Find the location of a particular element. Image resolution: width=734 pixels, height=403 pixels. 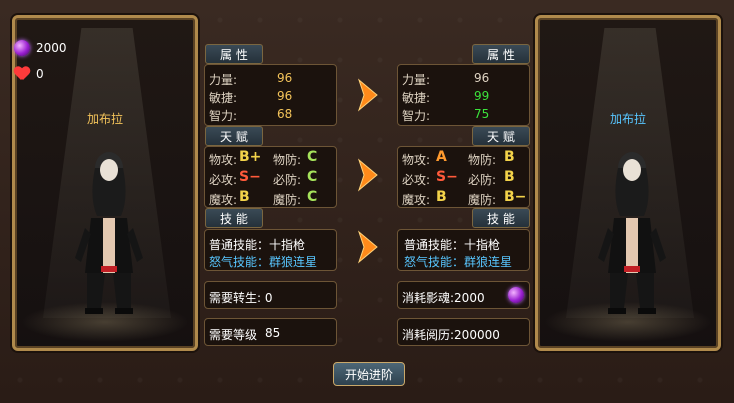

skills-panel-right: 普通技能：十指枪 怒气技能：群狼连星 is located at coordinates (463, 250).